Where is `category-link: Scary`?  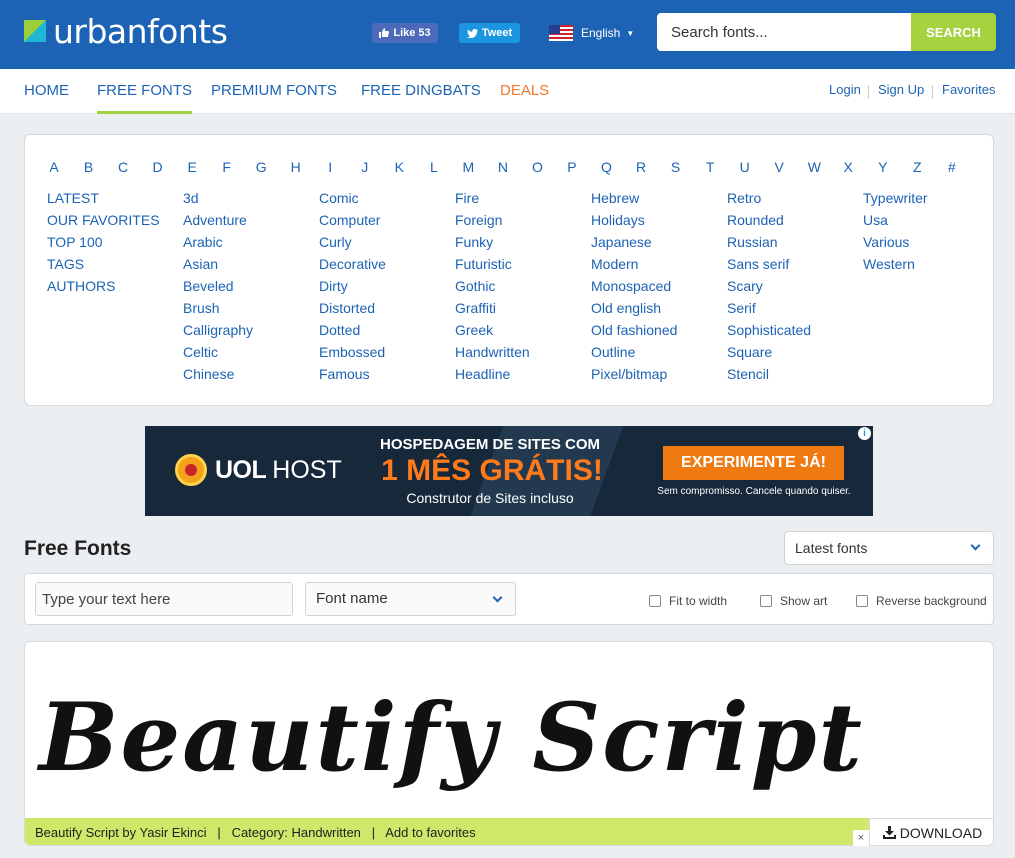 category-link: Scary is located at coordinates (769, 288).